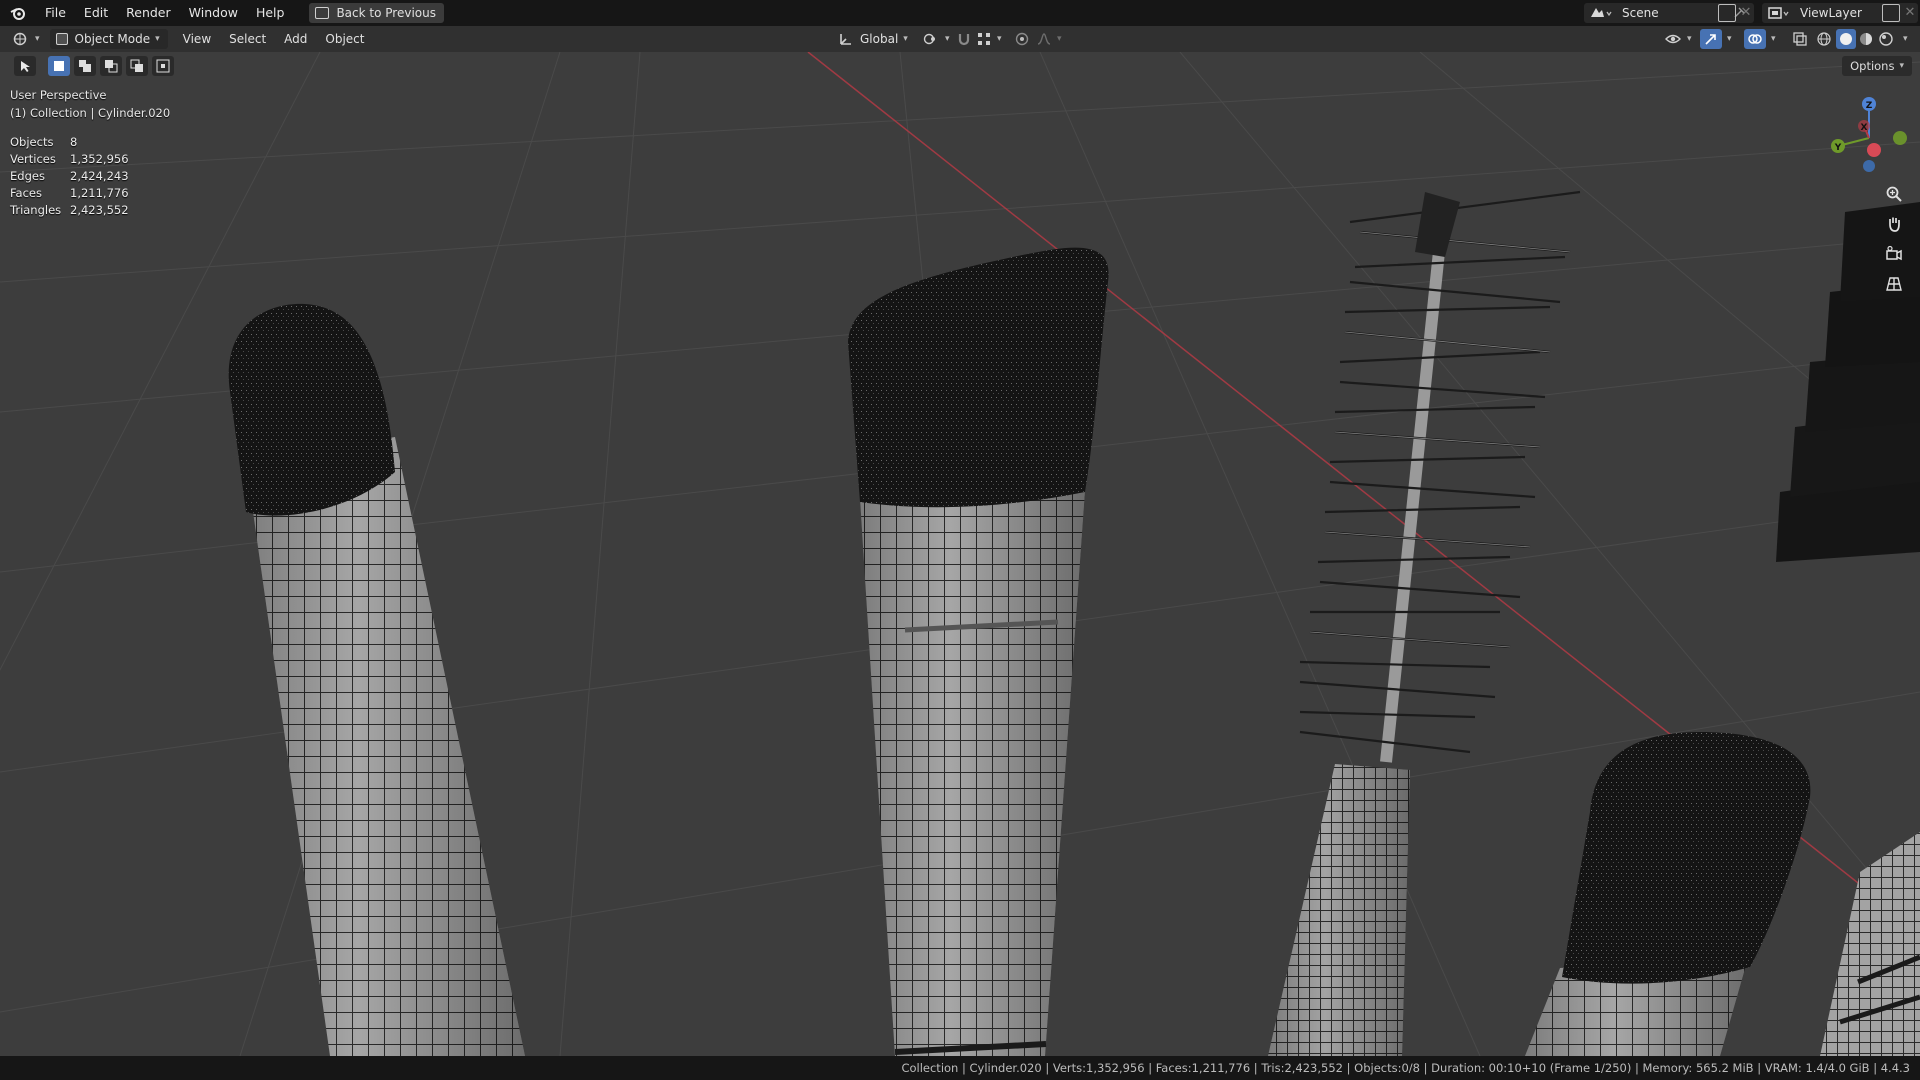 Image resolution: width=1920 pixels, height=1080 pixels. I want to click on camera-view-icon, so click(1894, 254).